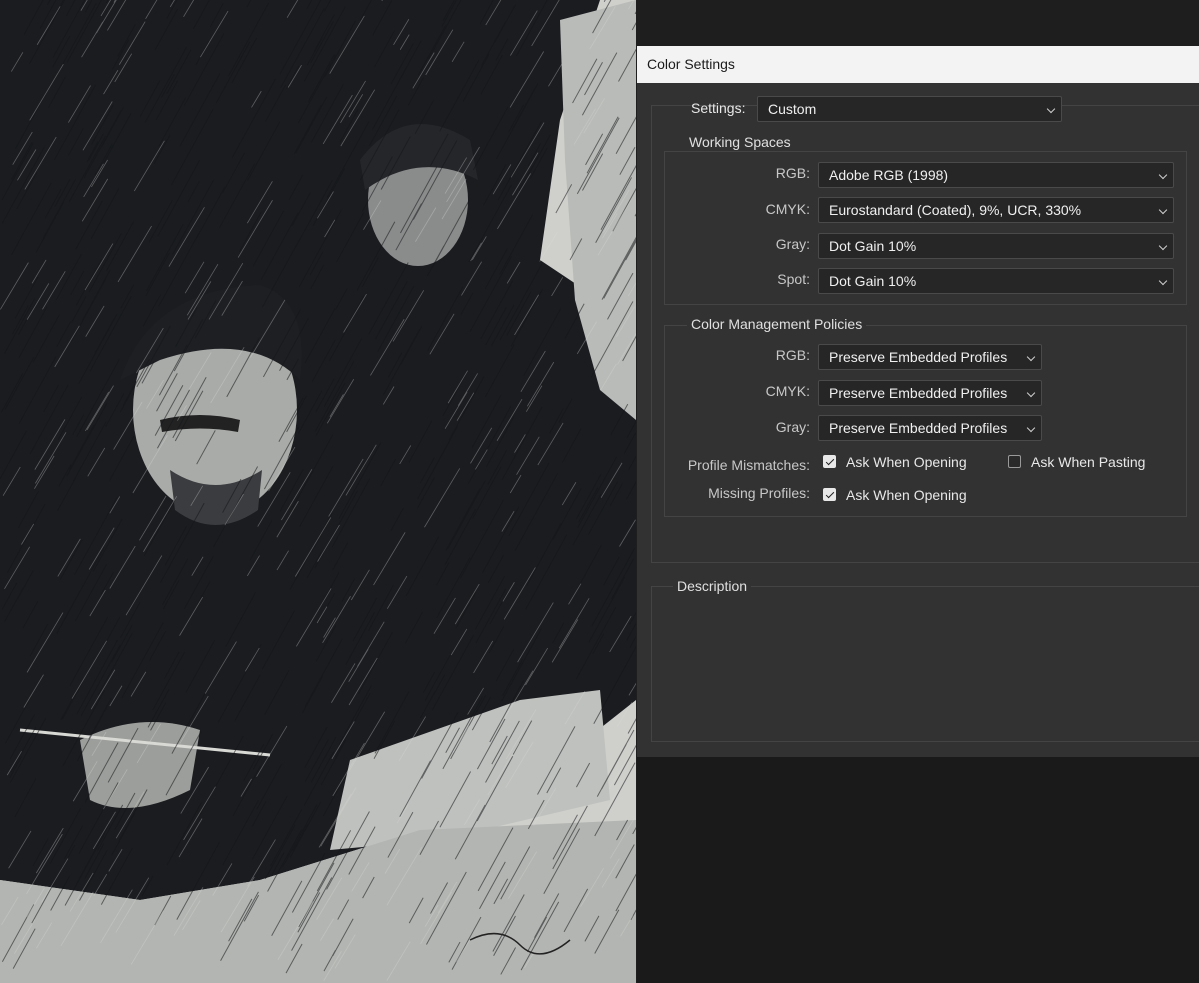  Describe the element at coordinates (787, 209) in the screenshot. I see `ws-cmyk-label: CMYK:` at that location.